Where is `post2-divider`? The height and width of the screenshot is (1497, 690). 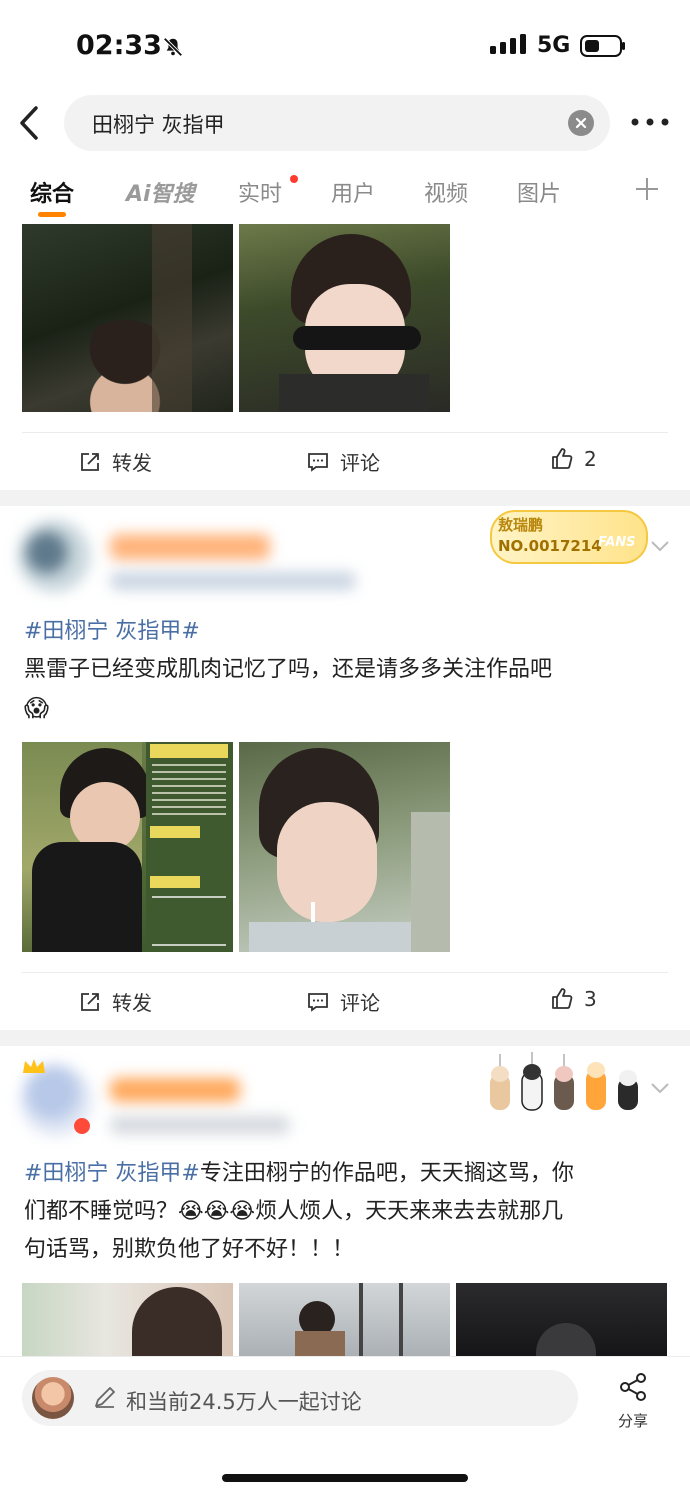
post2-divider is located at coordinates (345, 972).